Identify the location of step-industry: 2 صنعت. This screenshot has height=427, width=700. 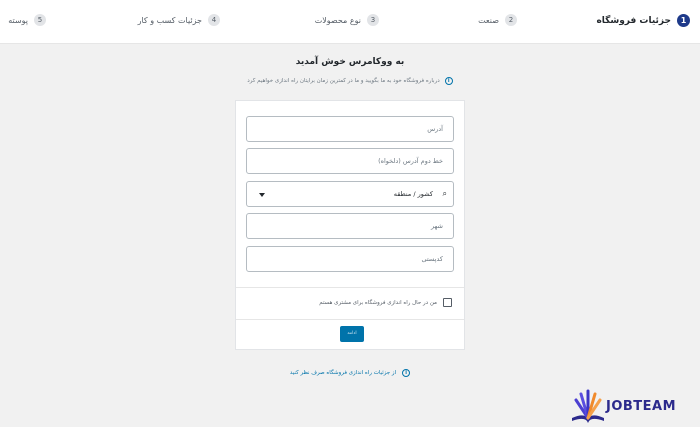
(497, 20).